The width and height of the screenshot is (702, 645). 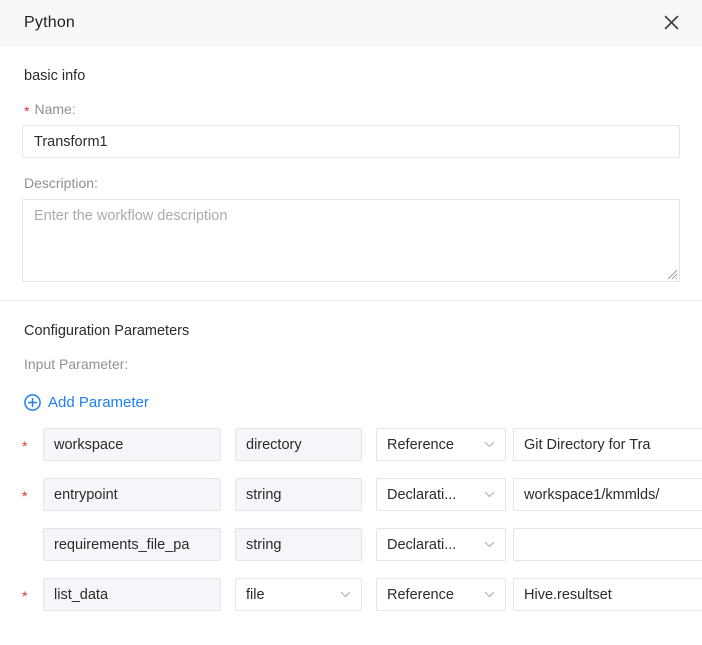 I want to click on name-label-text: Name:, so click(x=55, y=109).